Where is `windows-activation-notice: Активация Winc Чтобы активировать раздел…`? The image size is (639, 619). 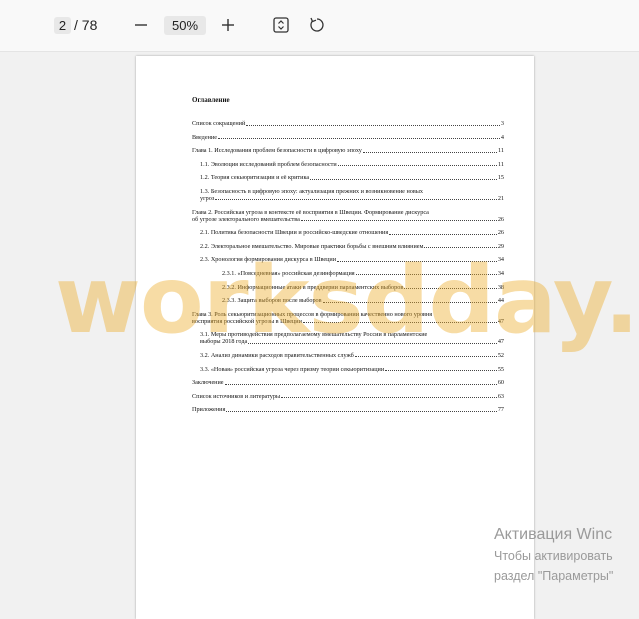 windows-activation-notice: Активация Winc Чтобы активировать раздел… is located at coordinates (553, 555).